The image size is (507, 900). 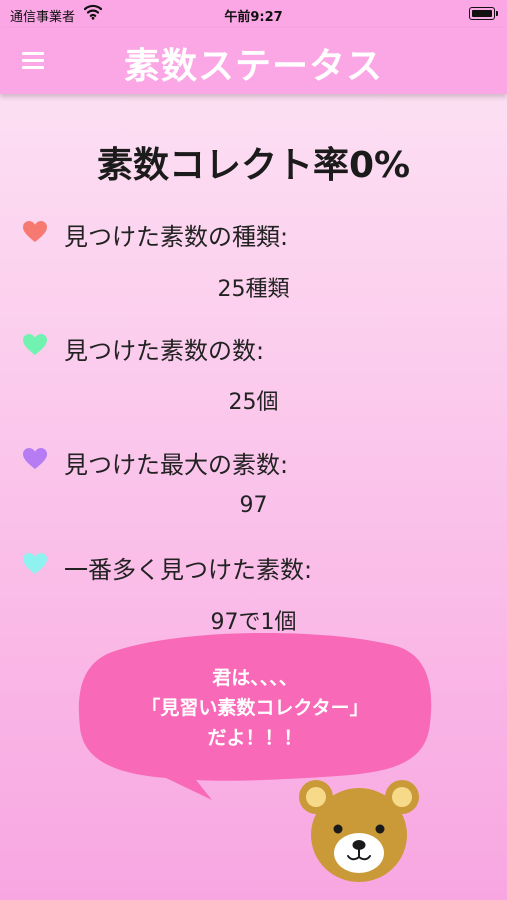 I want to click on battery-icon, so click(x=483, y=13).